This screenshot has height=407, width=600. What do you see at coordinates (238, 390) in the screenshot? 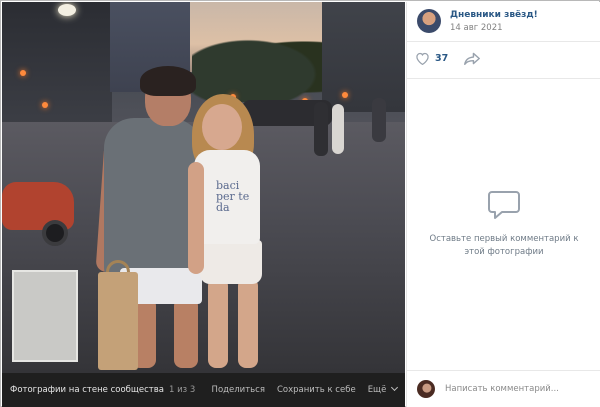
I see `share-button: Поделиться` at bounding box center [238, 390].